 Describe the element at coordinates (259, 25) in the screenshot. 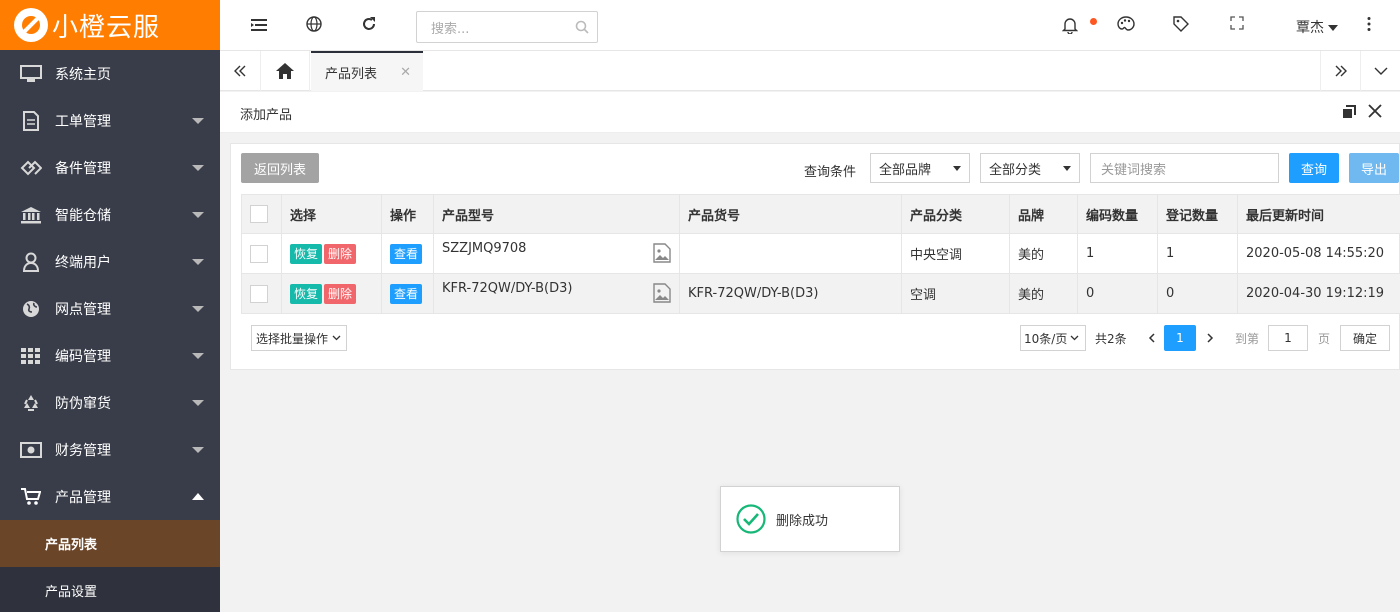

I see `menu-toggle-icon` at that location.